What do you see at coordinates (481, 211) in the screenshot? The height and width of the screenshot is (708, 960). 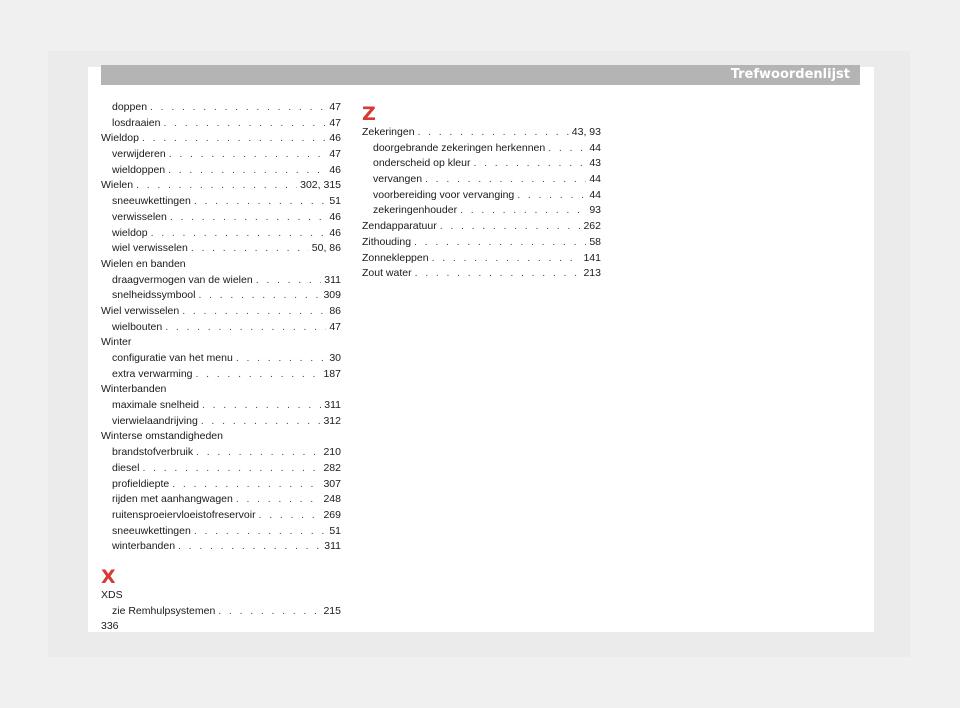 I see `index-subentry: zekeringenhouder 93` at bounding box center [481, 211].